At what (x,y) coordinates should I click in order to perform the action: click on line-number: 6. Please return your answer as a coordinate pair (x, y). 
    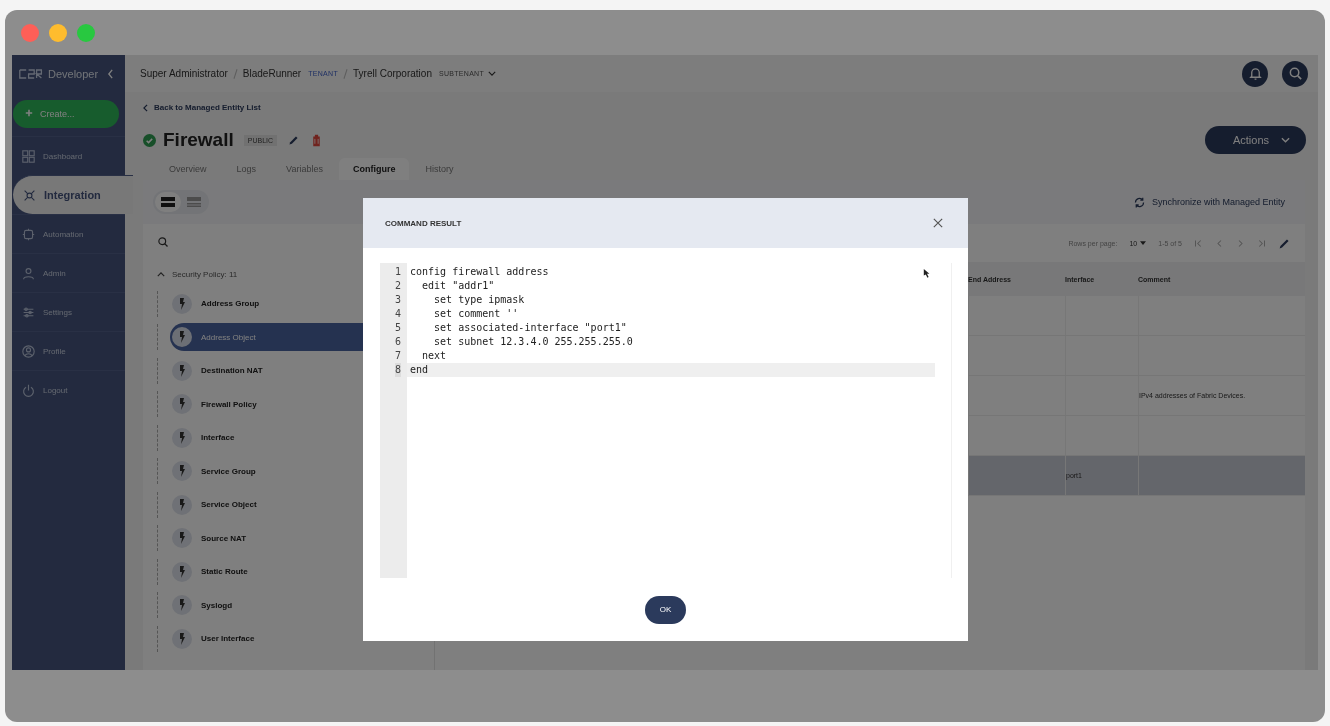
    Looking at the image, I should click on (397, 342).